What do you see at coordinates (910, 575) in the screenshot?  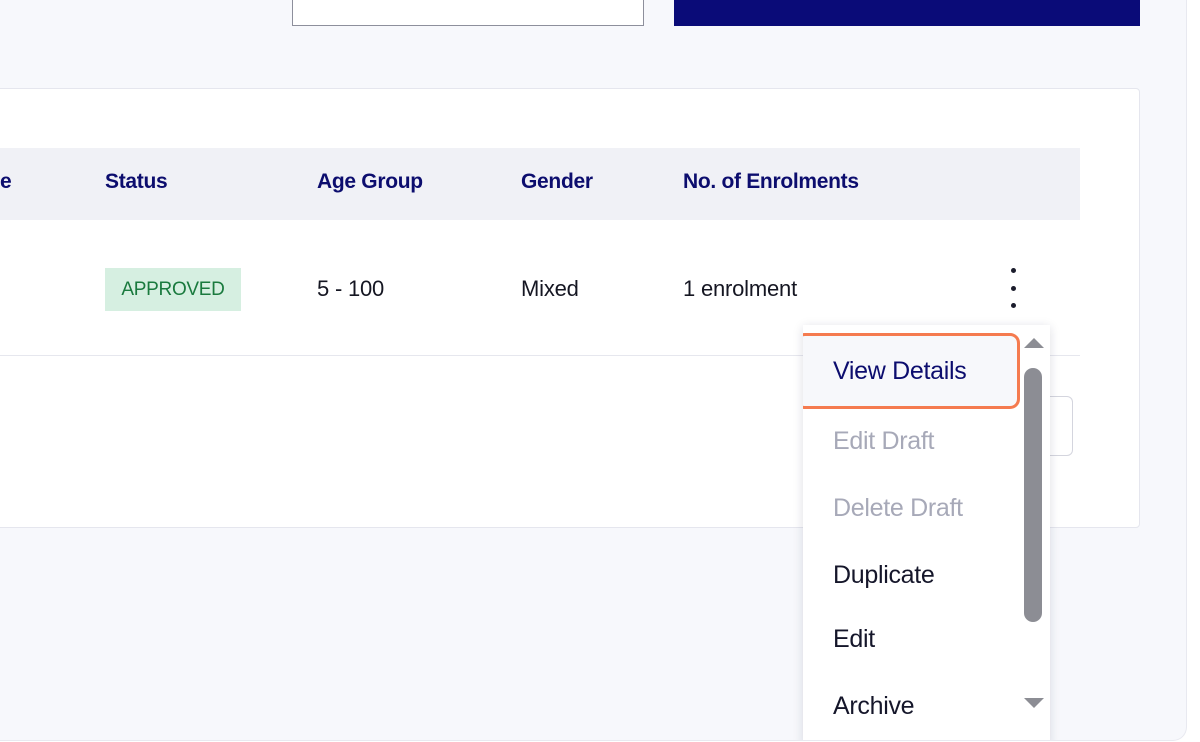 I see `menu-item-duplicate: Duplicate` at bounding box center [910, 575].